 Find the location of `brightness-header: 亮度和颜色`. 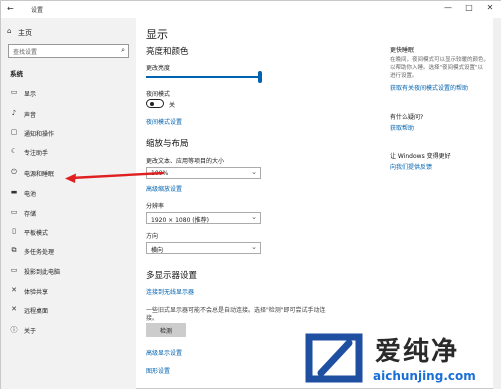

brightness-header: 亮度和颜色 is located at coordinates (167, 52).